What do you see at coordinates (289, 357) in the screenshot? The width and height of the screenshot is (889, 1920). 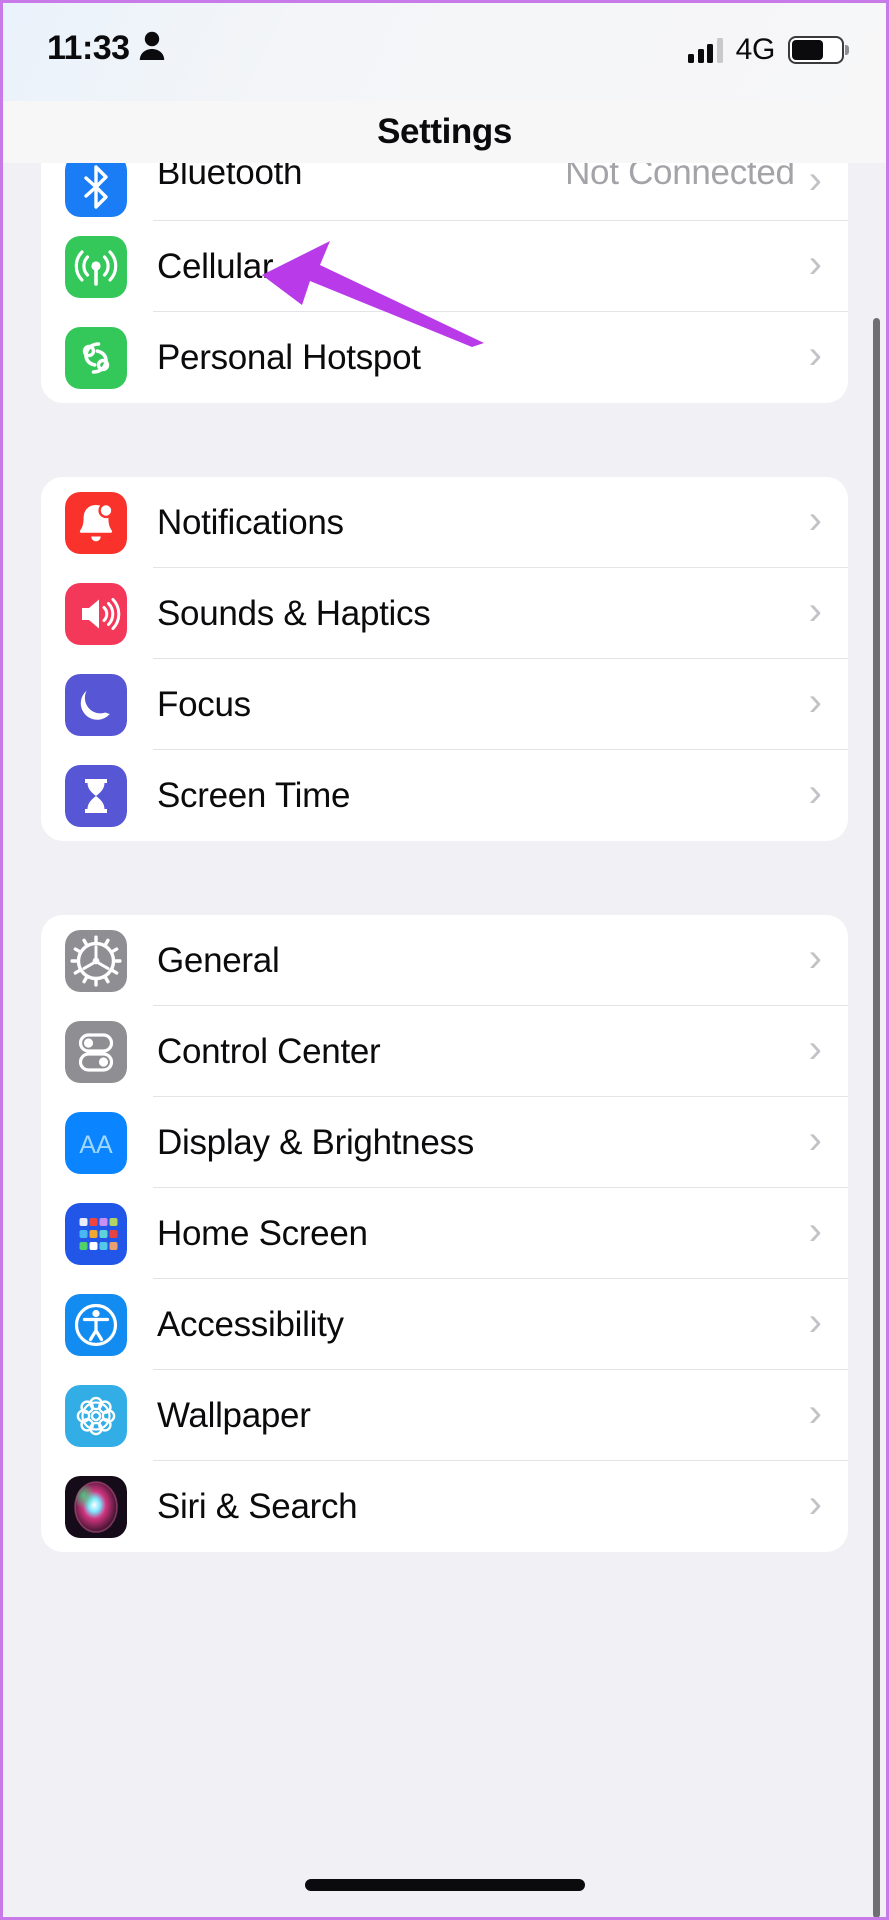 I see `settings-row-label: Personal Hotspot` at bounding box center [289, 357].